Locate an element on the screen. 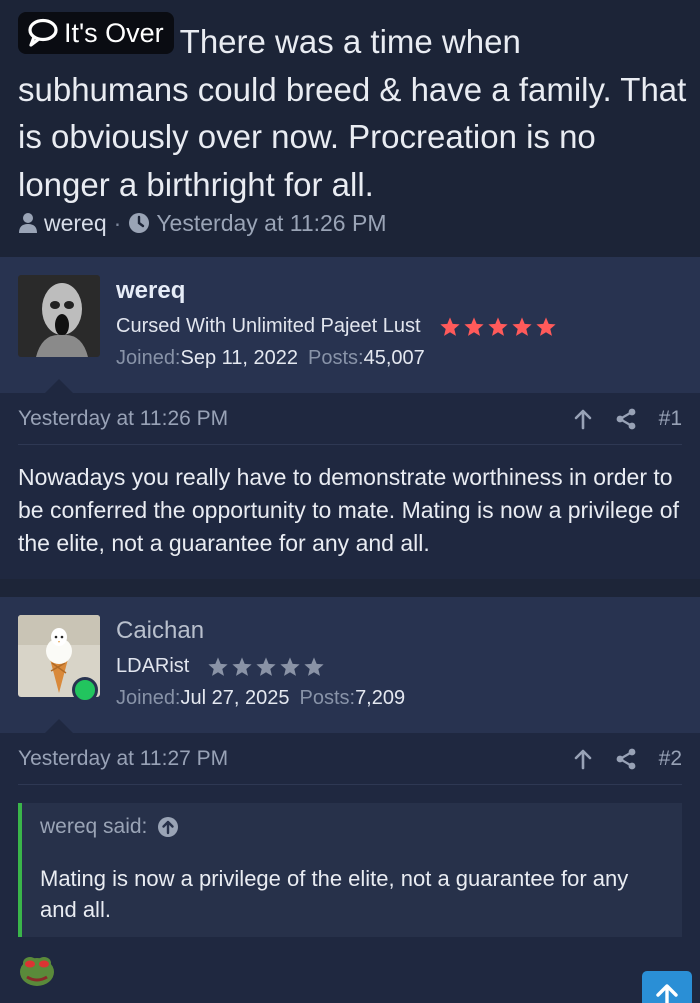  post-date: Yesterday at 11:27 PM is located at coordinates (295, 759).